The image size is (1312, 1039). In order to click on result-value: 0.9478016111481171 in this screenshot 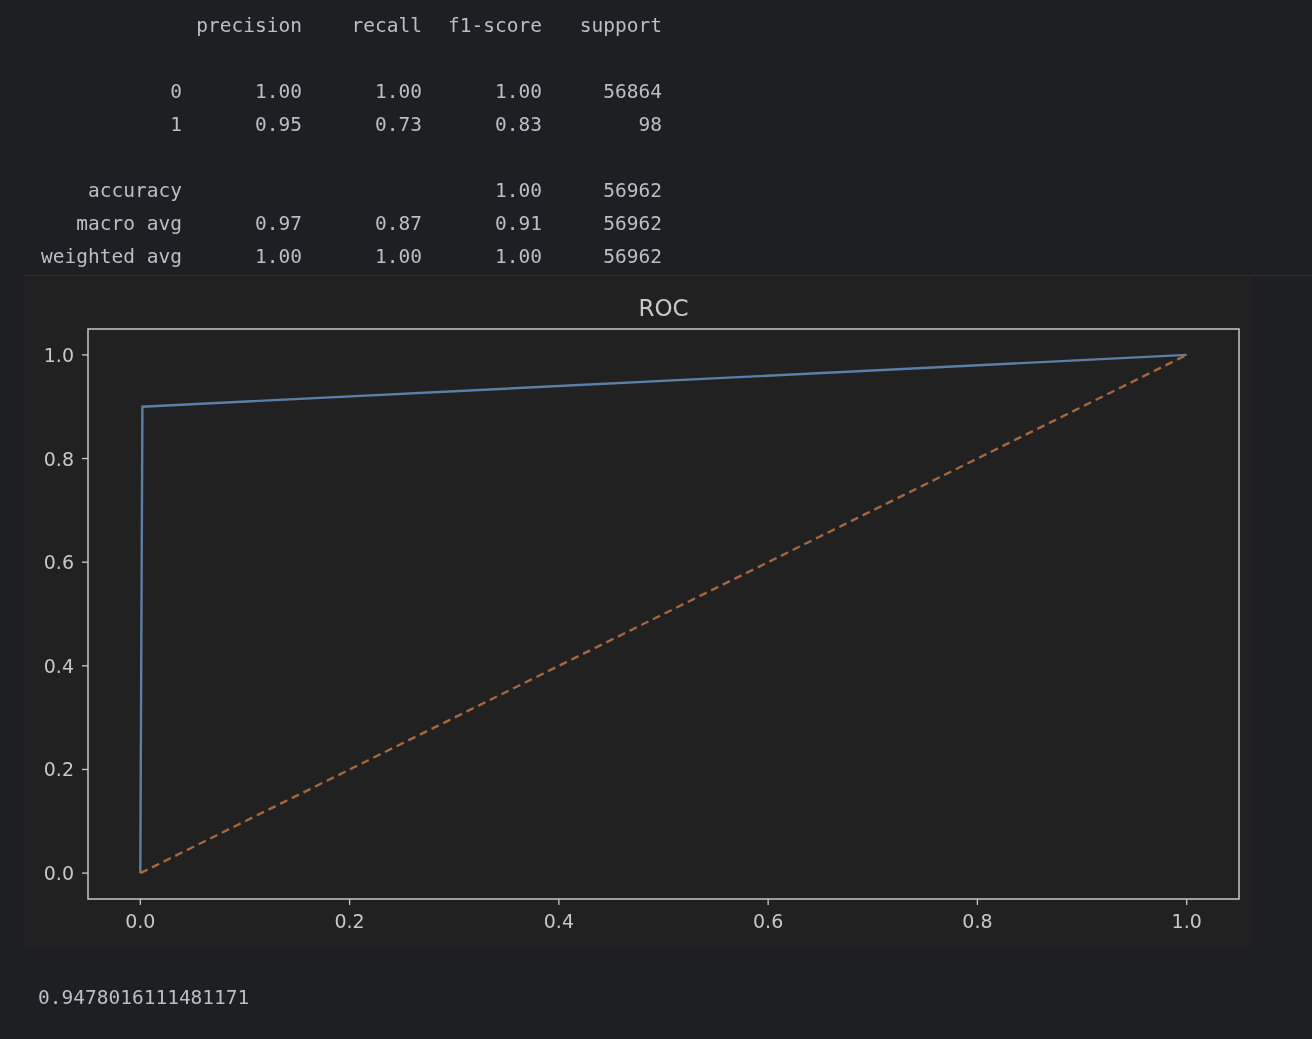, I will do `click(144, 997)`.